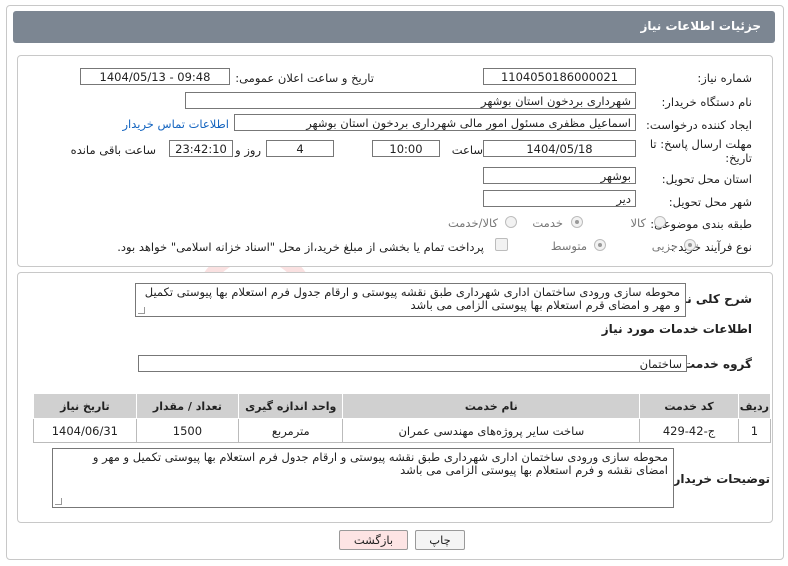 The width and height of the screenshot is (788, 566). I want to click on cell-code: ج-42-429, so click(689, 430).